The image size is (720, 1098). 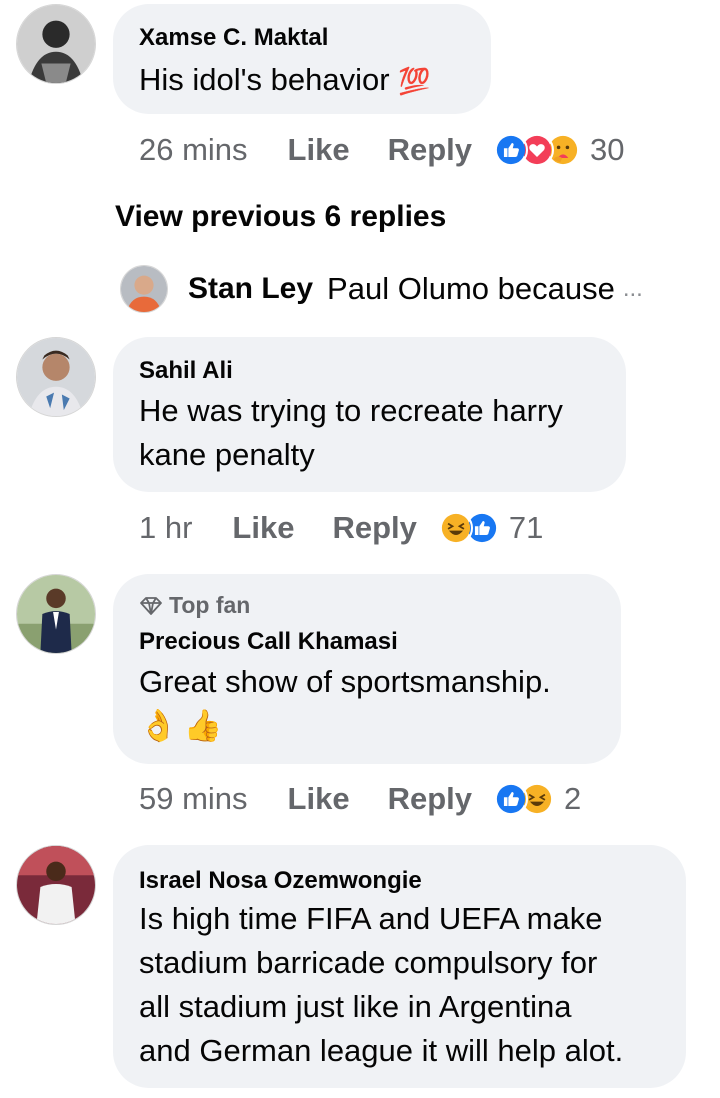 I want to click on comment-actions: 26 mins Like Reply 30, so click(x=381, y=150).